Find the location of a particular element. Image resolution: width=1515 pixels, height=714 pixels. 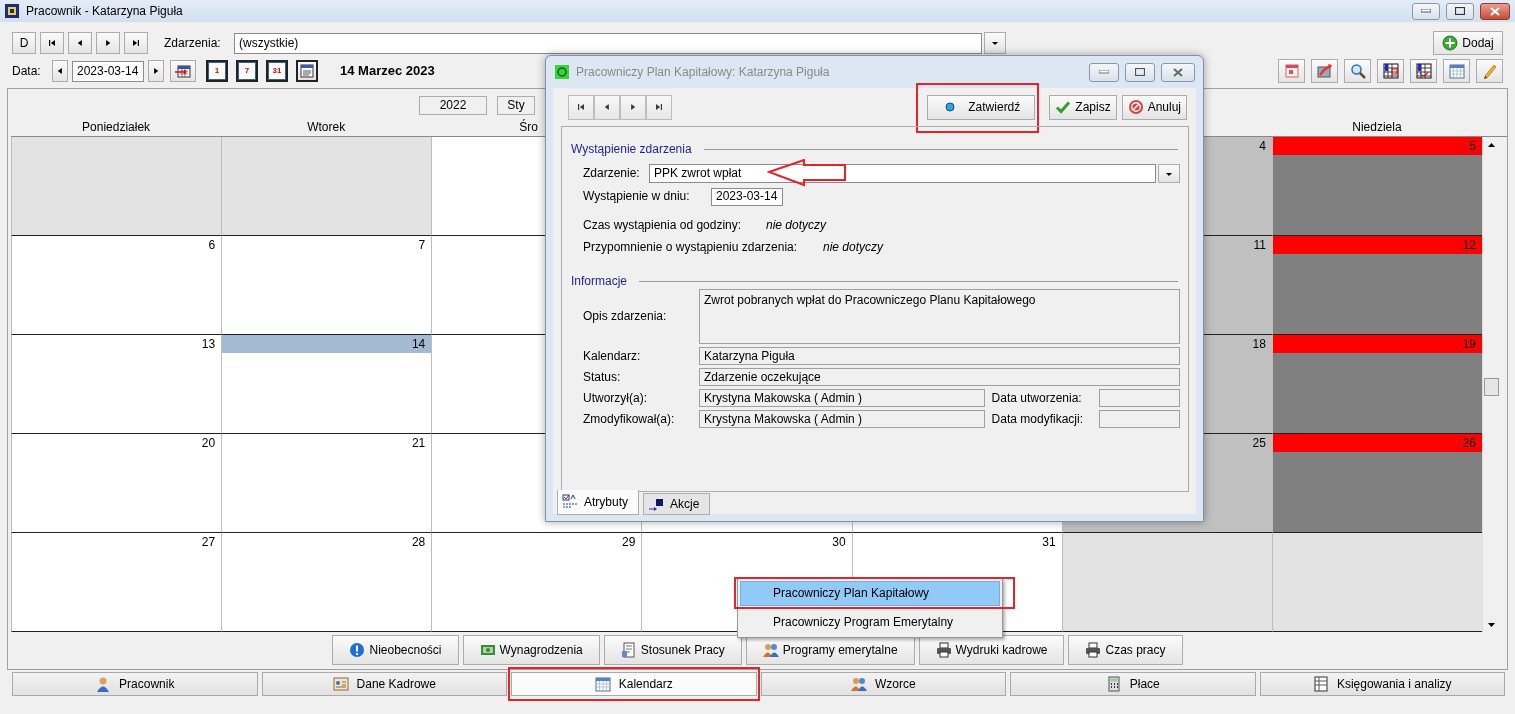

field-label: Zdarzenie: is located at coordinates (612, 173).